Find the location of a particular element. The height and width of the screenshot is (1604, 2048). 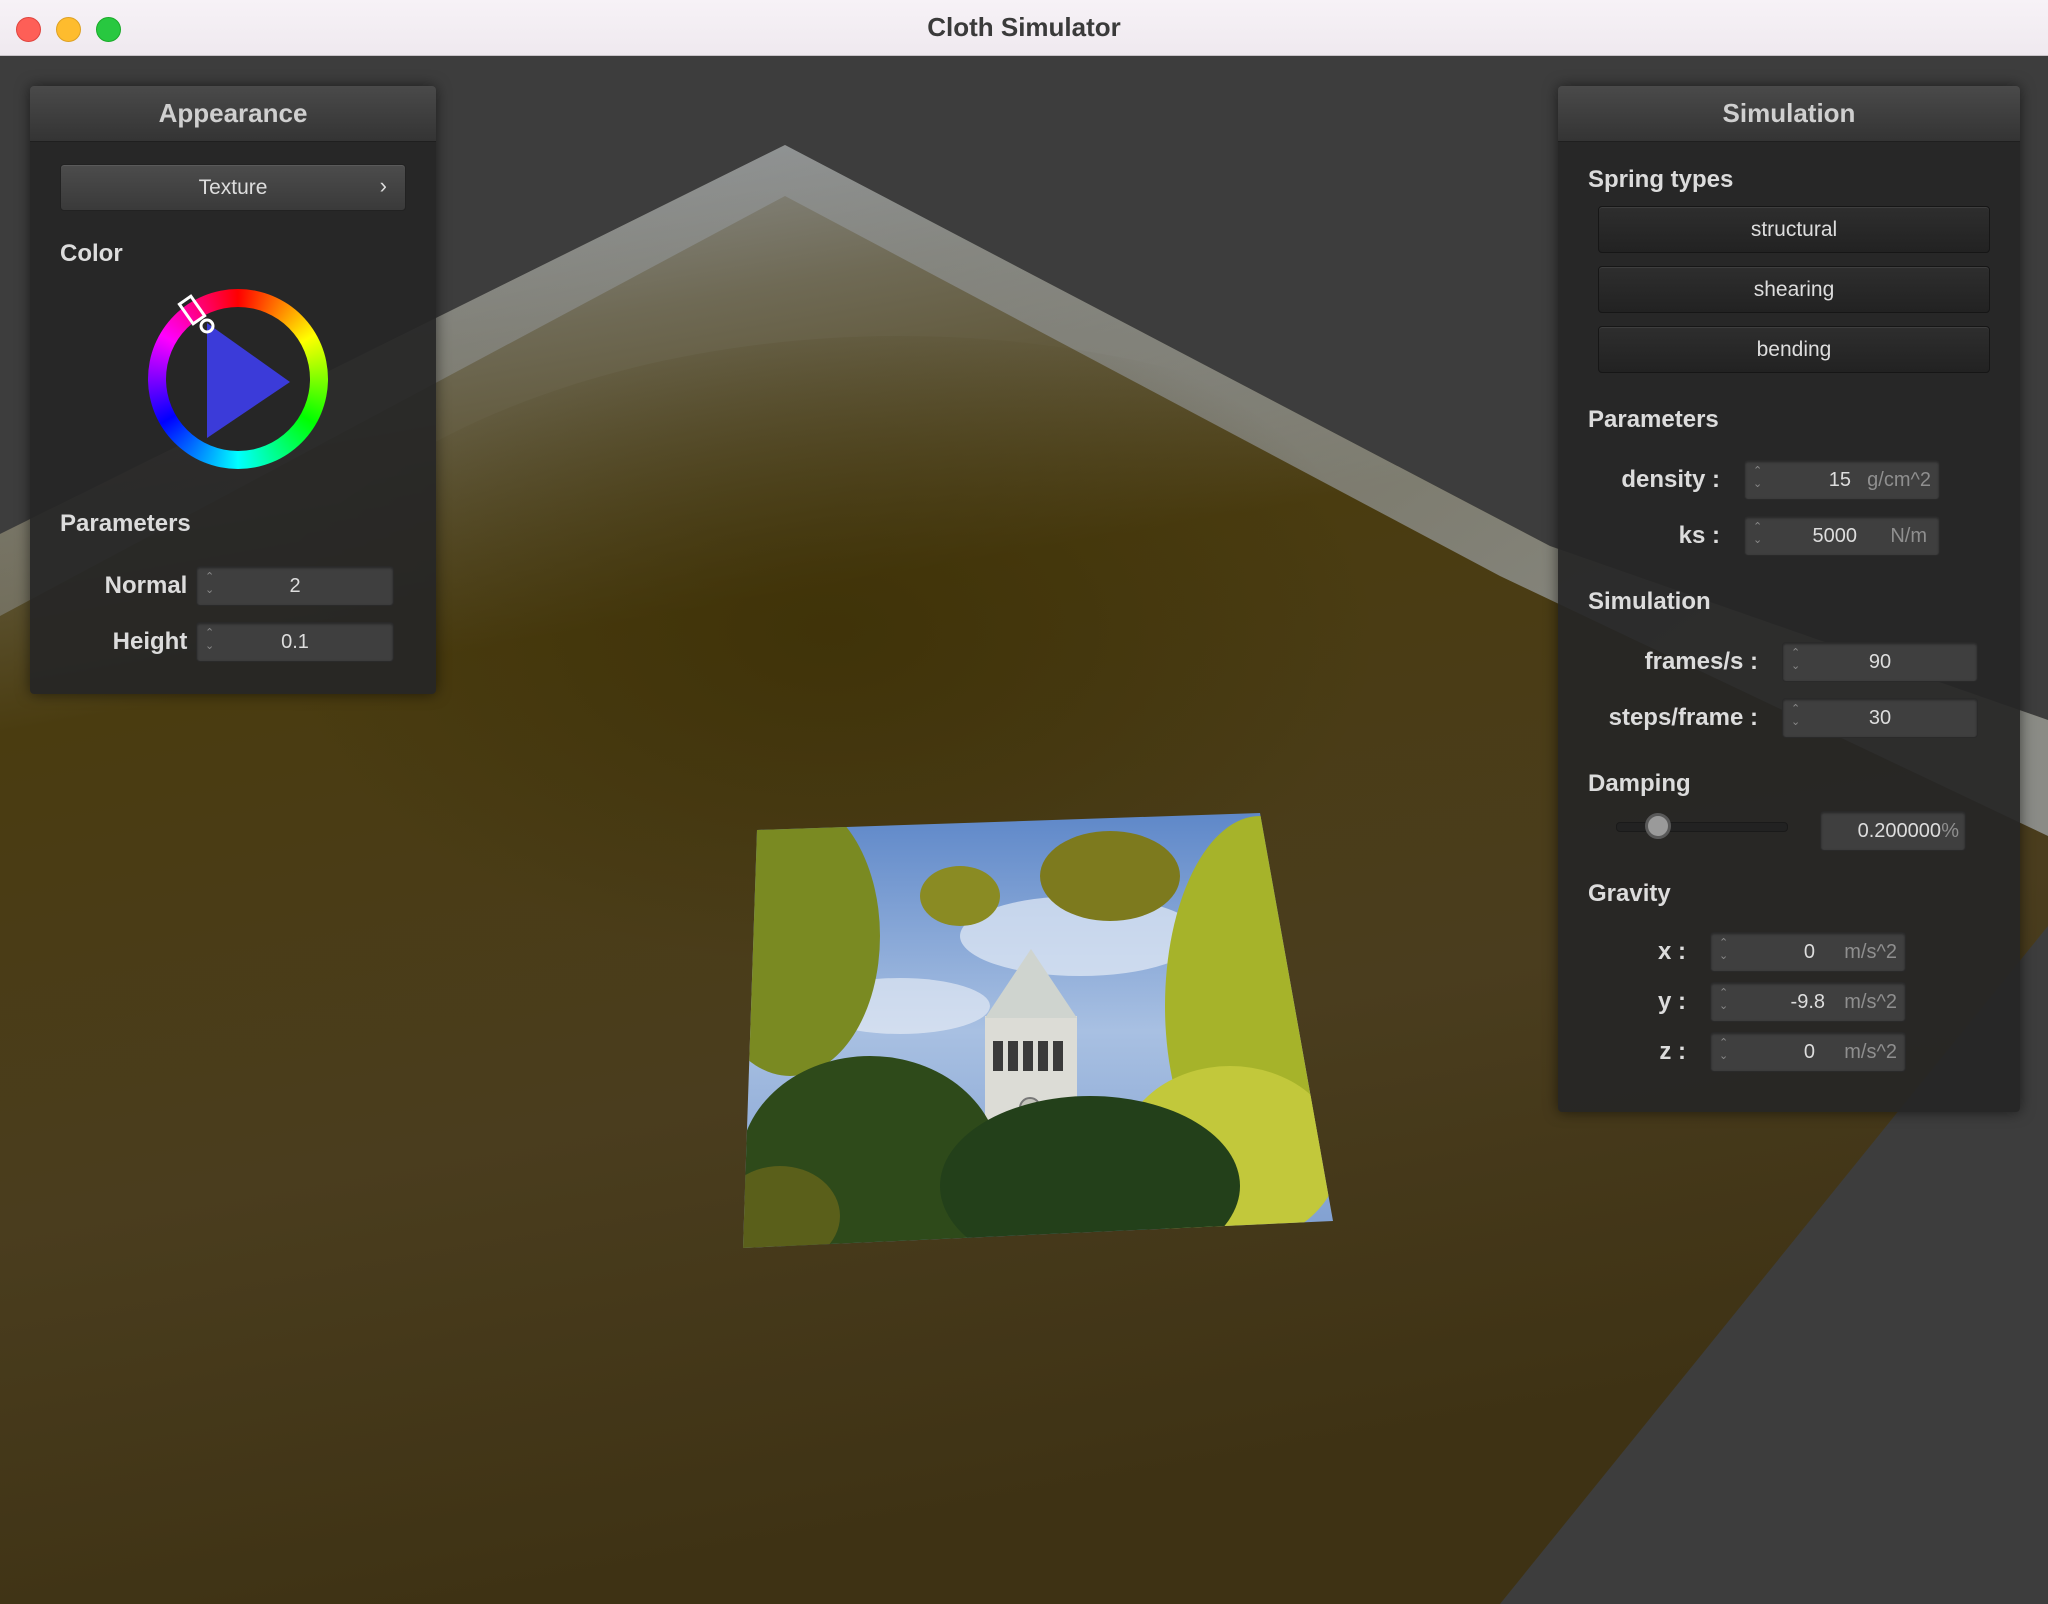

simulation-params-label: Parameters is located at coordinates (1653, 419).